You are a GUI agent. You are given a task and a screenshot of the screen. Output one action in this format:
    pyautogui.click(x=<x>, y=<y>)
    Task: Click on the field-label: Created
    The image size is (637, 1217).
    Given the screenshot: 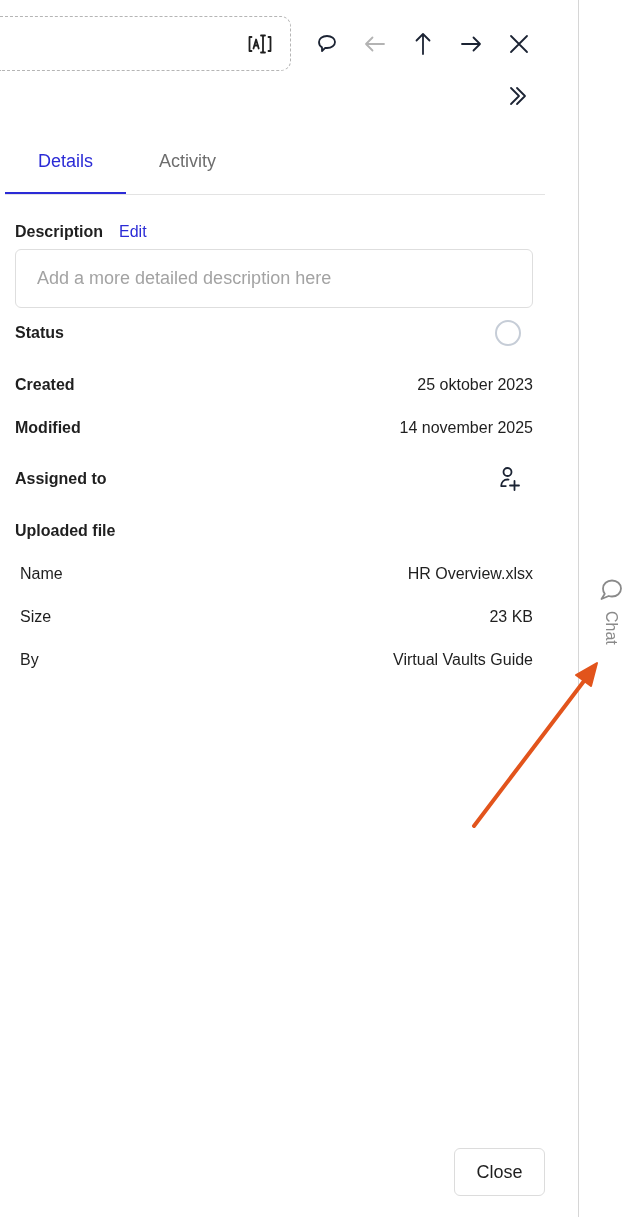 What is the action you would take?
    pyautogui.click(x=45, y=384)
    